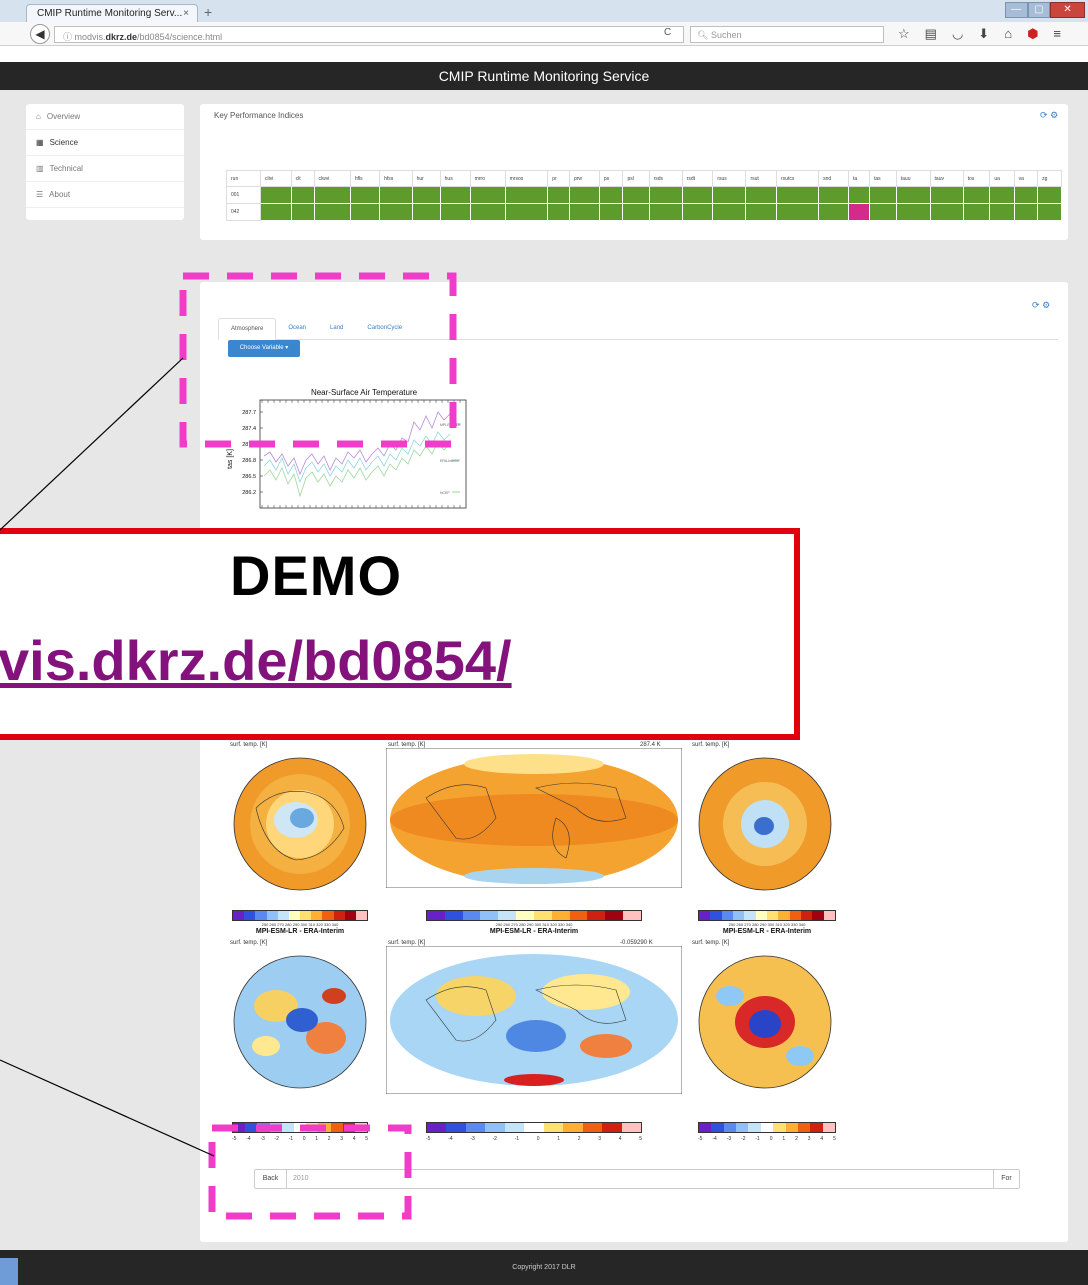 The height and width of the screenshot is (1285, 1088). I want to click on kpi-header-rsdt: rsdt, so click(697, 178).